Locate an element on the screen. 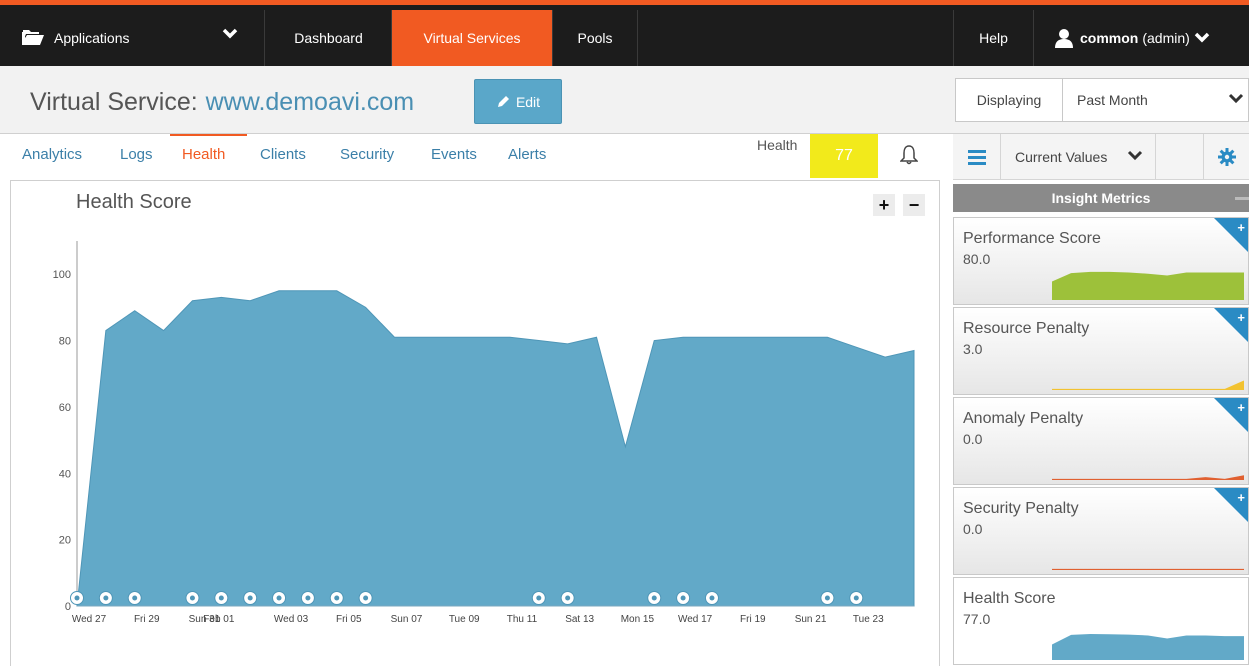 This screenshot has height=667, width=1249. metric-name: Resource Penalty is located at coordinates (1026, 328).